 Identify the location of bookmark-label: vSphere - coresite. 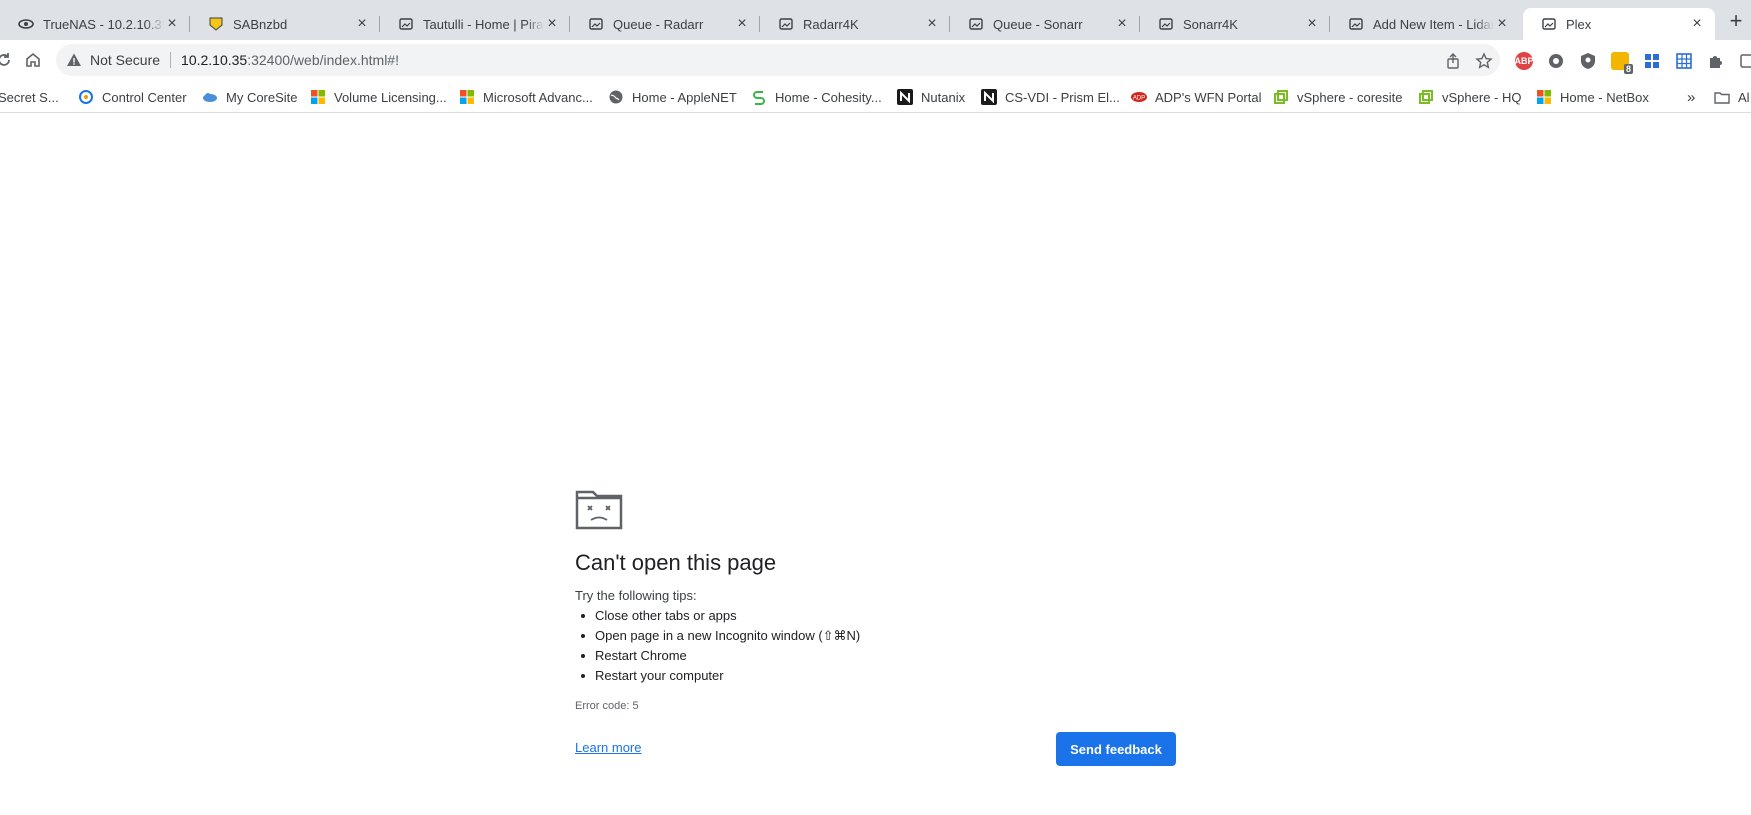
(1350, 97).